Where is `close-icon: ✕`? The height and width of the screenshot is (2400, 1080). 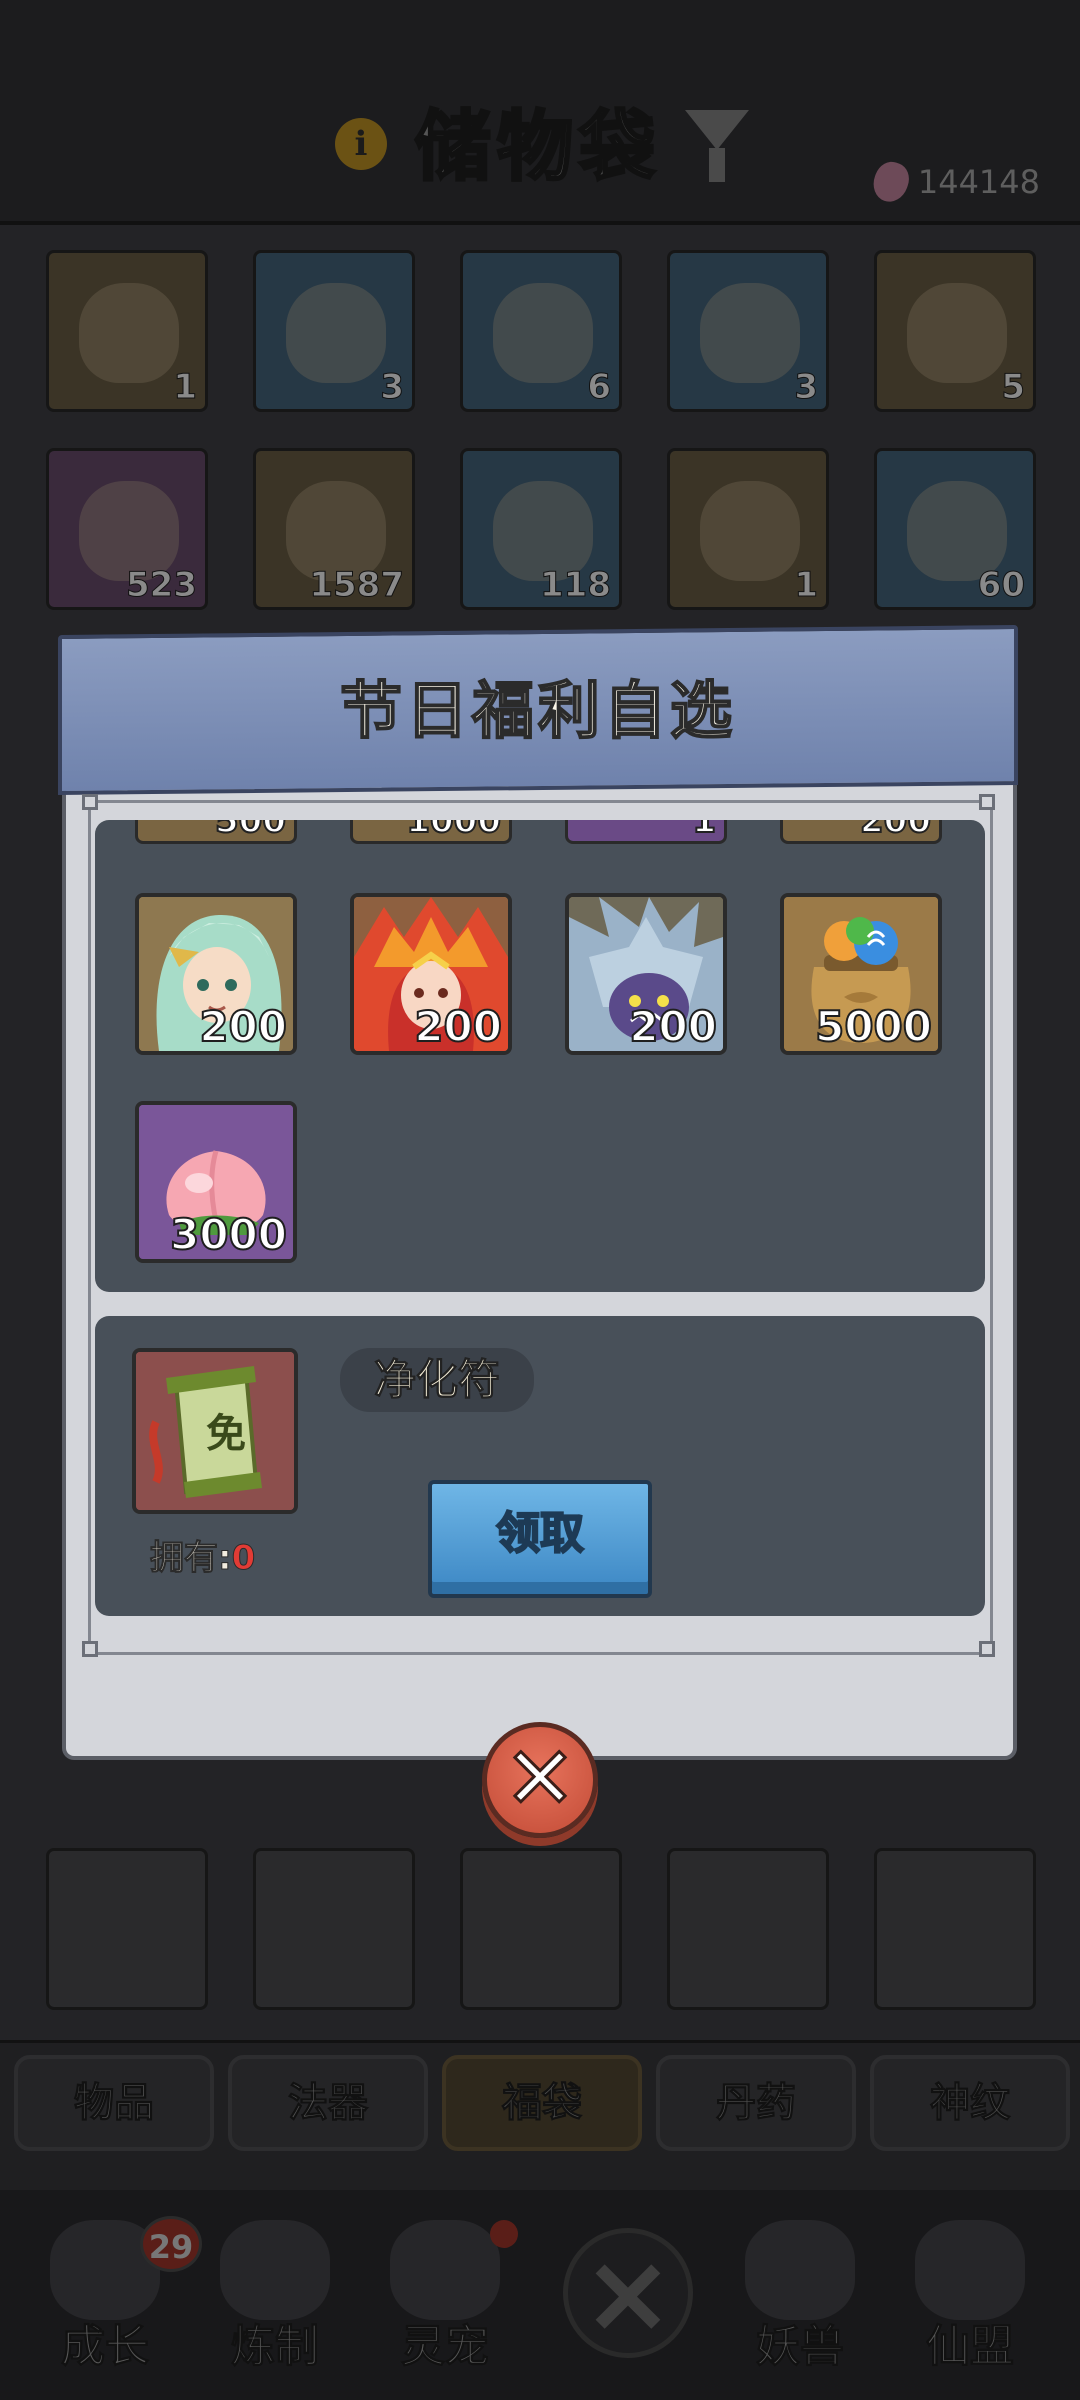 close-icon: ✕ is located at coordinates (539, 1779).